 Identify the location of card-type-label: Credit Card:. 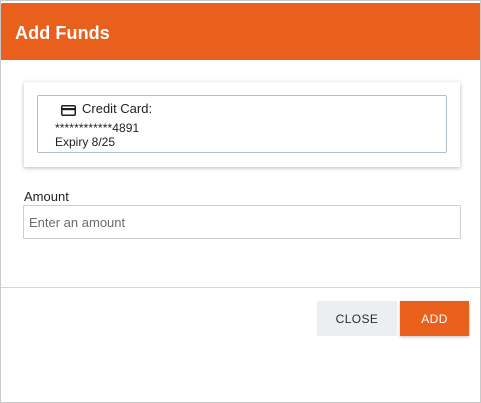
(117, 108).